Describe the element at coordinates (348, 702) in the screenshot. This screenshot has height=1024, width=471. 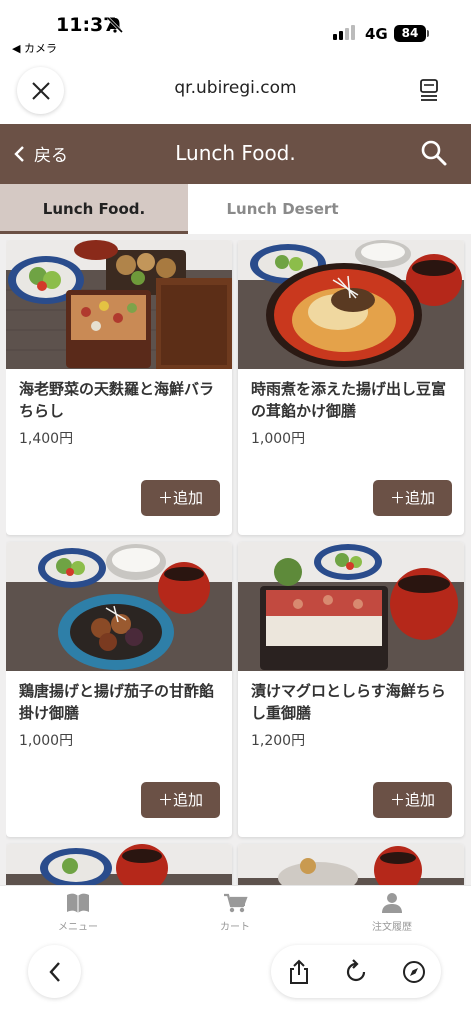
I see `menu-item-name: 漬けマグロとしらす海鮮ちらし重御膳` at that location.